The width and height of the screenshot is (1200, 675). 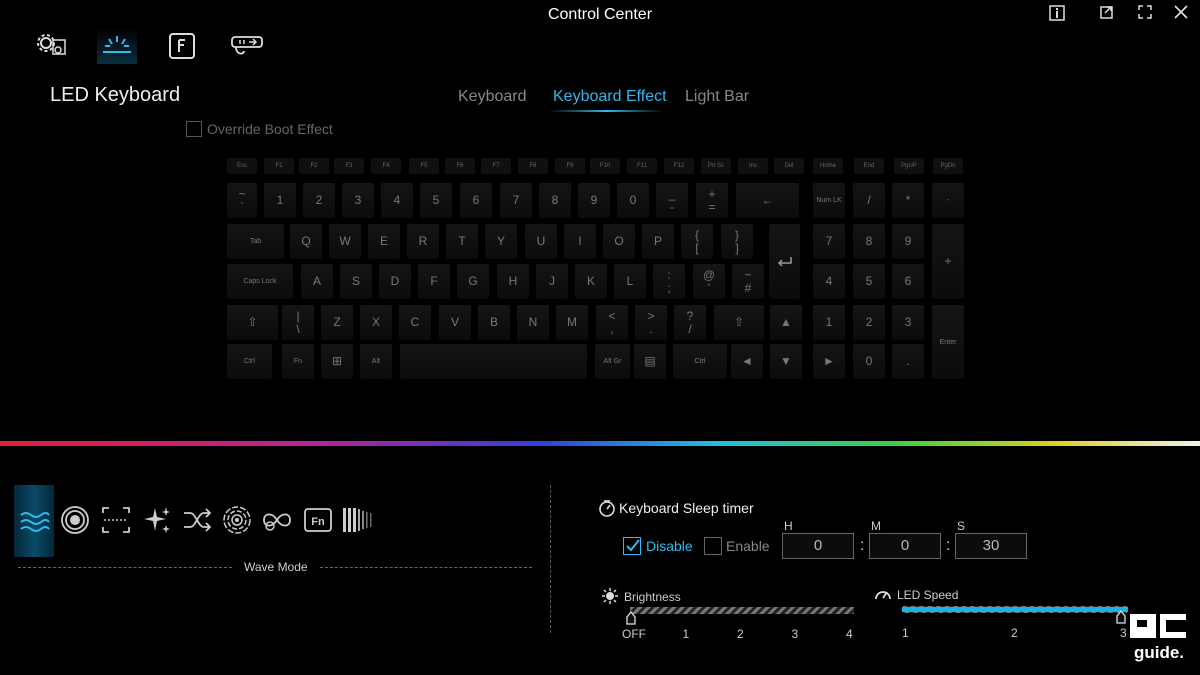 I want to click on key: F8, so click(x=533, y=166).